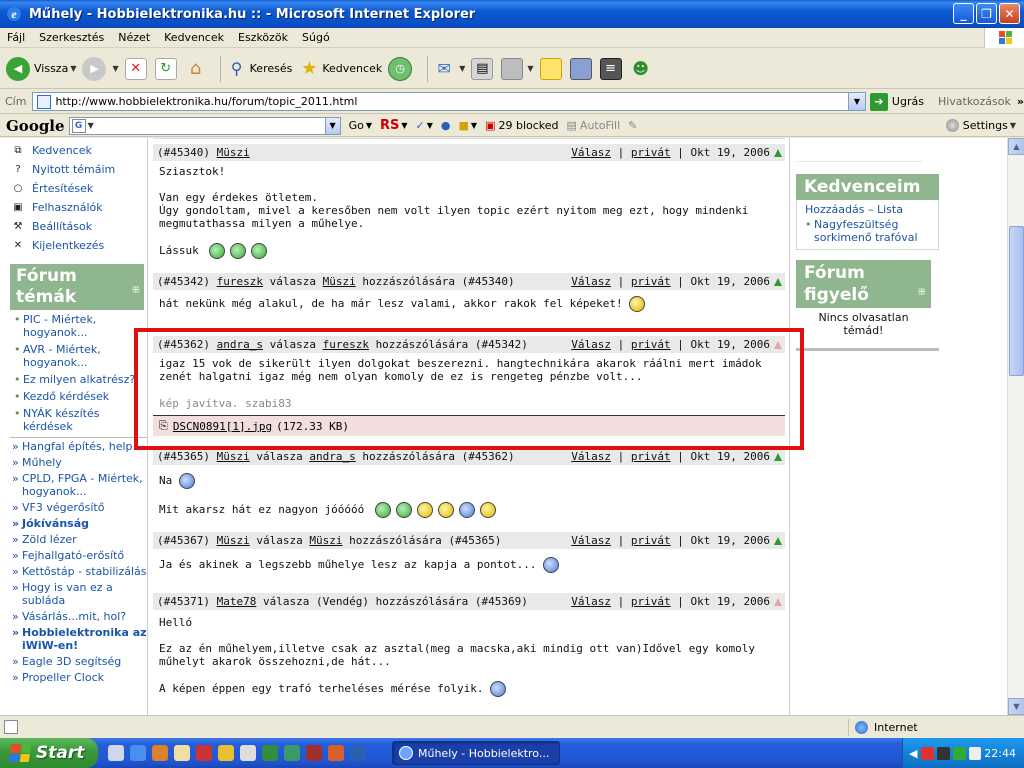  What do you see at coordinates (248, 753) in the screenshot?
I see `chat-quicklaunch-icon` at bounding box center [248, 753].